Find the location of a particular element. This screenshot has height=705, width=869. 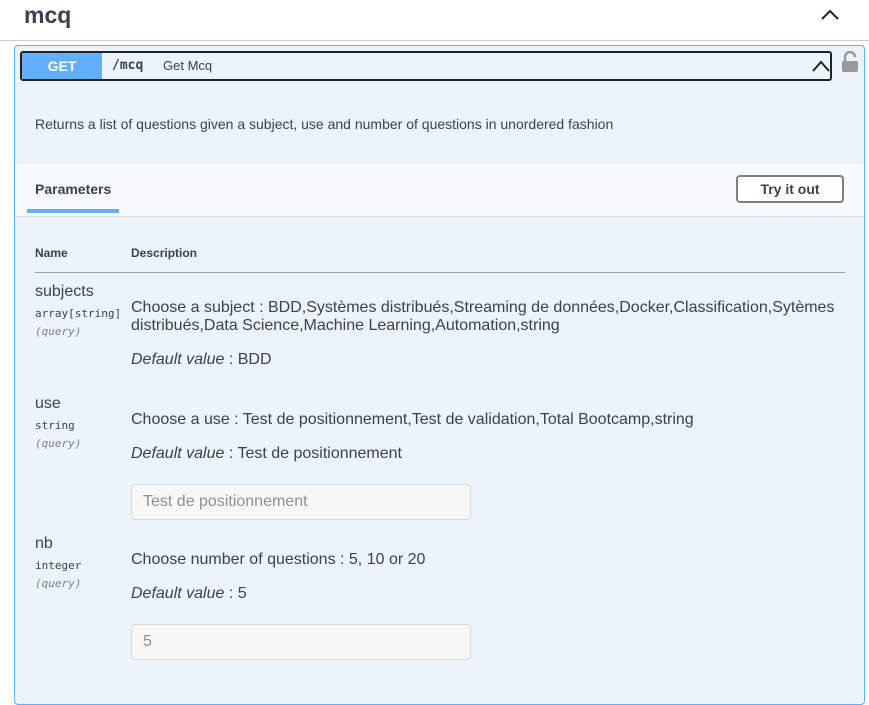

default-value: Test de positionnement is located at coordinates (319, 453).